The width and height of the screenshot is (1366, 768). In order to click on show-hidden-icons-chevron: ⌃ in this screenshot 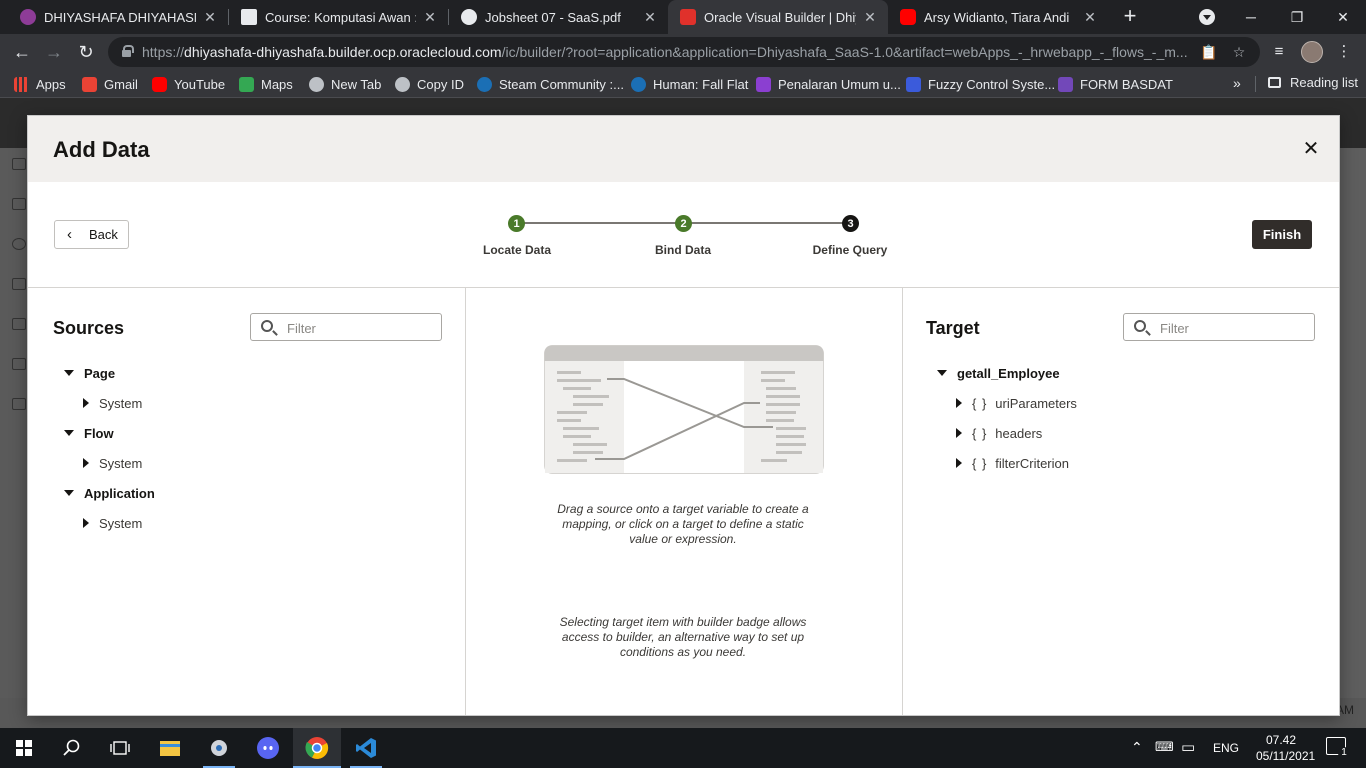, I will do `click(1137, 747)`.